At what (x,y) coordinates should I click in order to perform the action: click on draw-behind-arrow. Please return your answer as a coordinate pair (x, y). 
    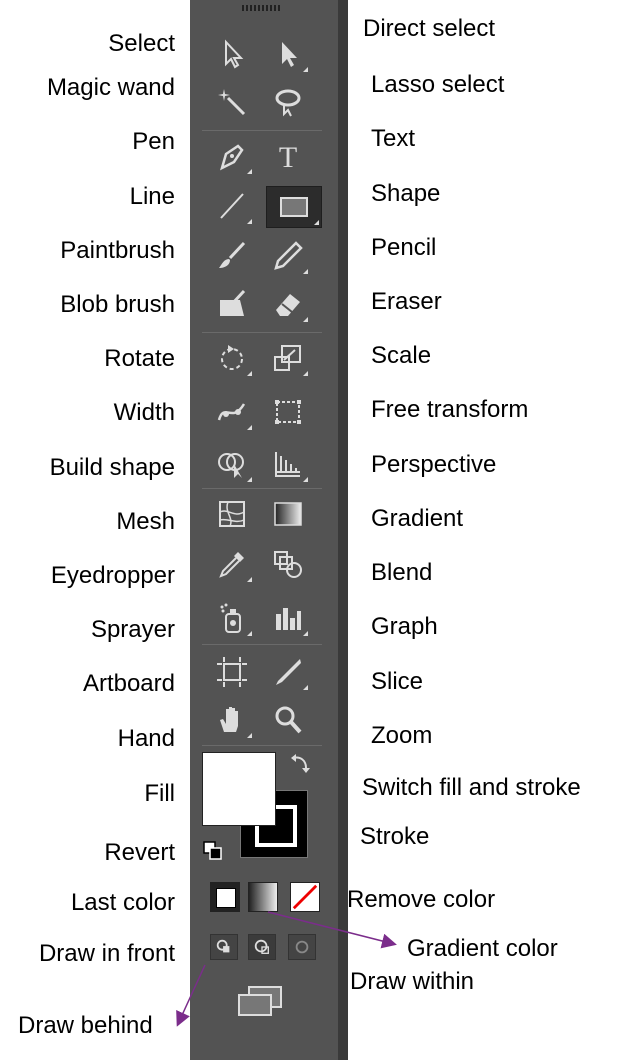
    Looking at the image, I should click on (191, 995).